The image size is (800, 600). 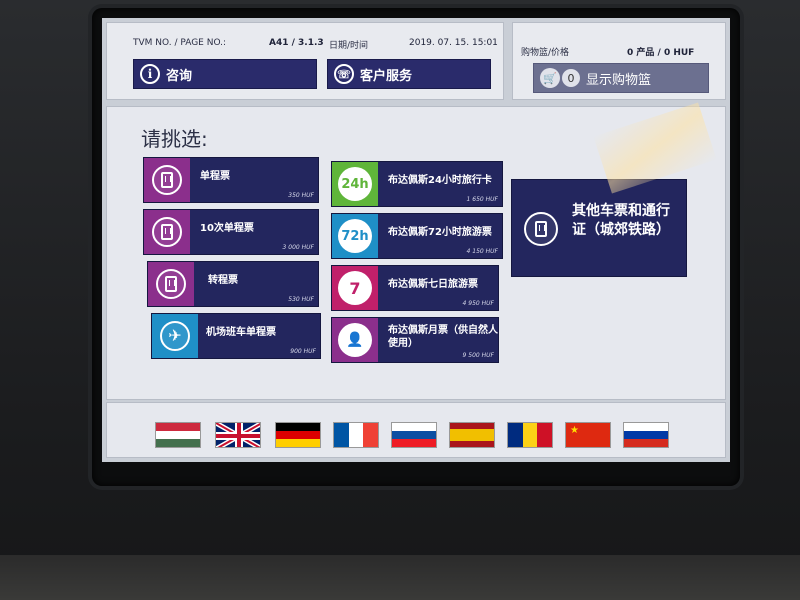 I want to click on cart-value: 0 产品 / 0 HUF, so click(x=661, y=53).